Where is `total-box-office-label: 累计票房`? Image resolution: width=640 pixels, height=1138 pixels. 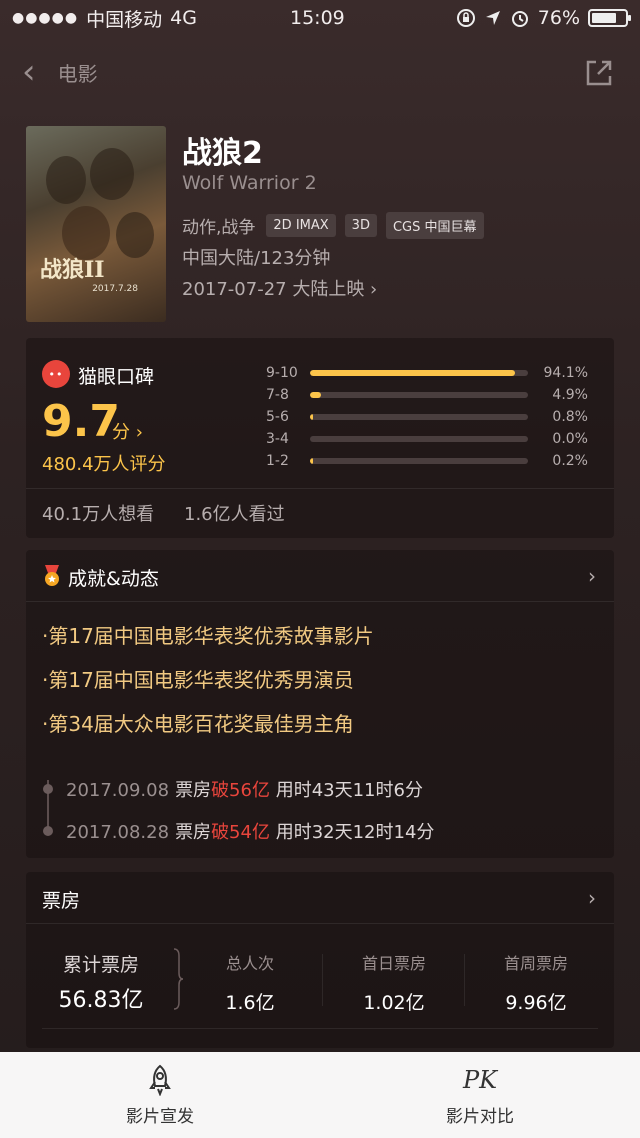
total-box-office-label: 累计票房 is located at coordinates (100, 965).